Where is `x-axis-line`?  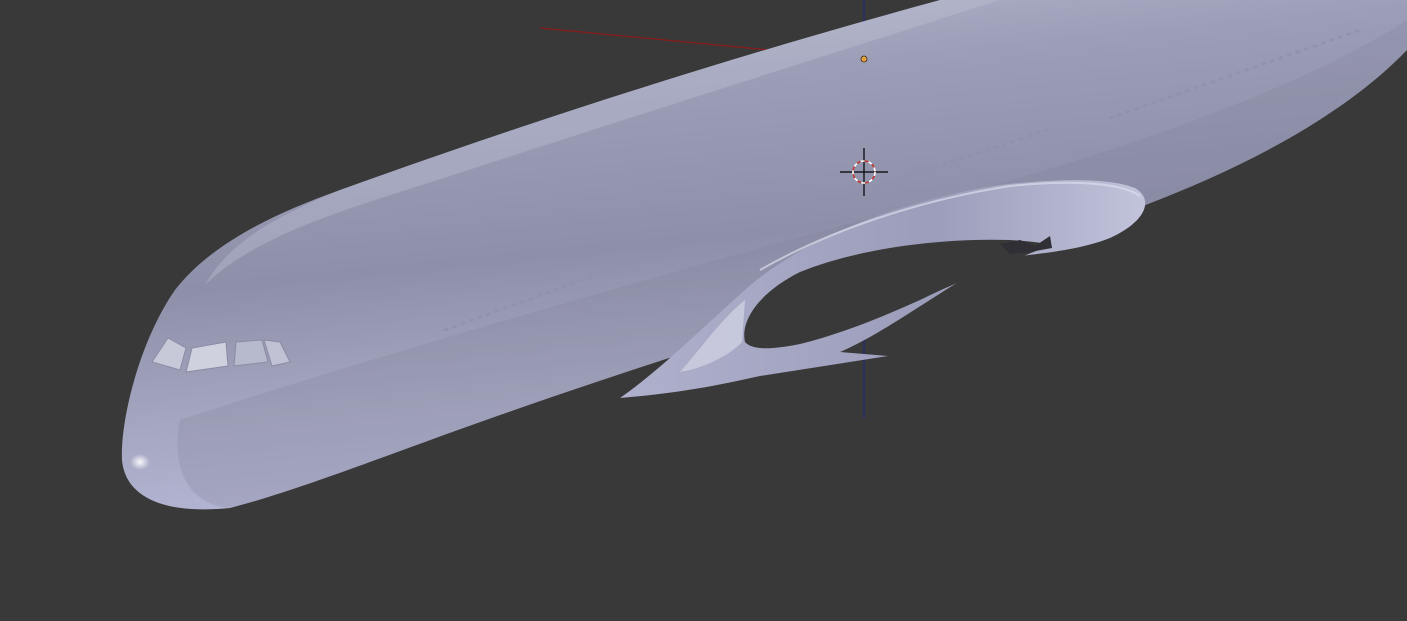 x-axis-line is located at coordinates (665, 40).